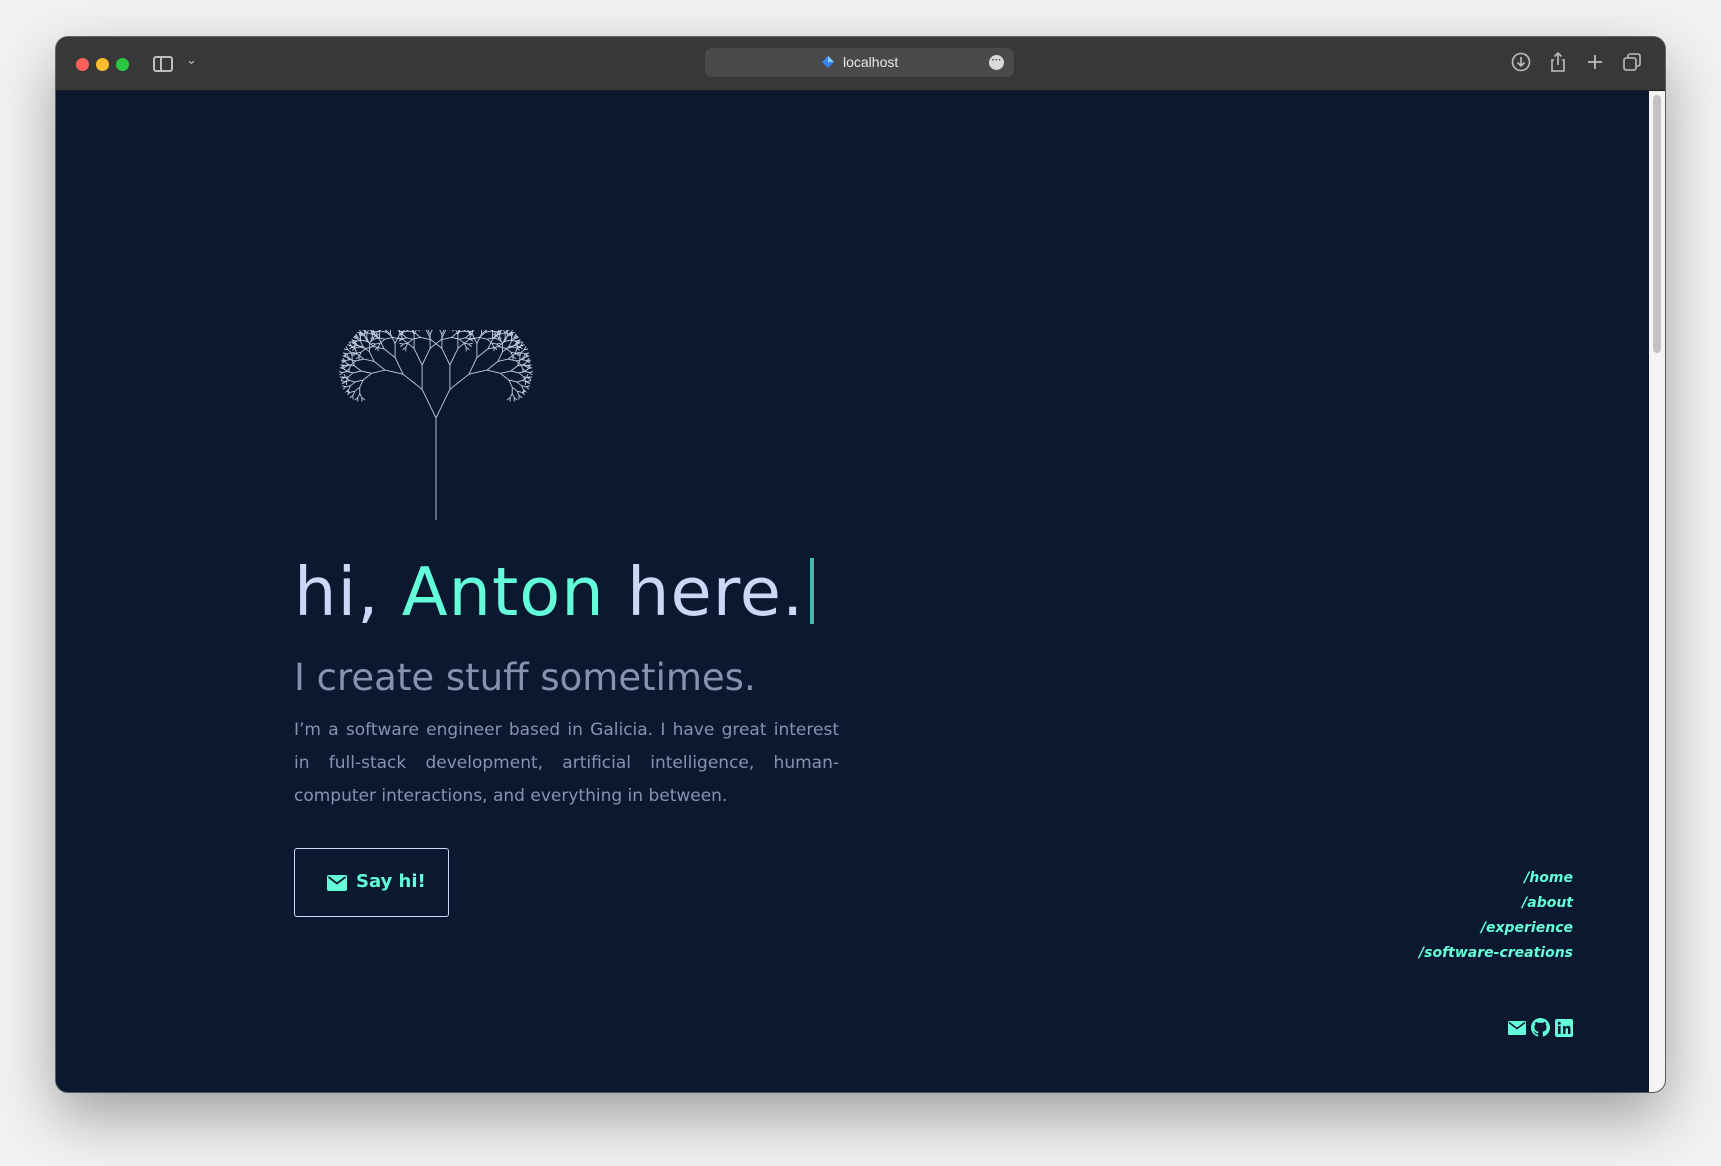  Describe the element at coordinates (871, 62) in the screenshot. I see `url-text: localhost` at that location.